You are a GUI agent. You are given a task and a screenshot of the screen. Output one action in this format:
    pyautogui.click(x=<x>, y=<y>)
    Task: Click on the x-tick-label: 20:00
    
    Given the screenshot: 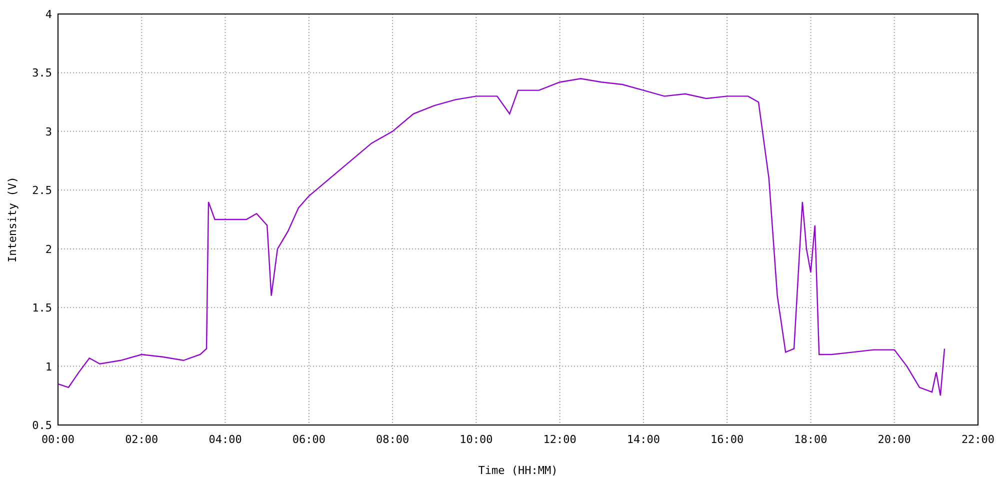 What is the action you would take?
    pyautogui.click(x=894, y=439)
    